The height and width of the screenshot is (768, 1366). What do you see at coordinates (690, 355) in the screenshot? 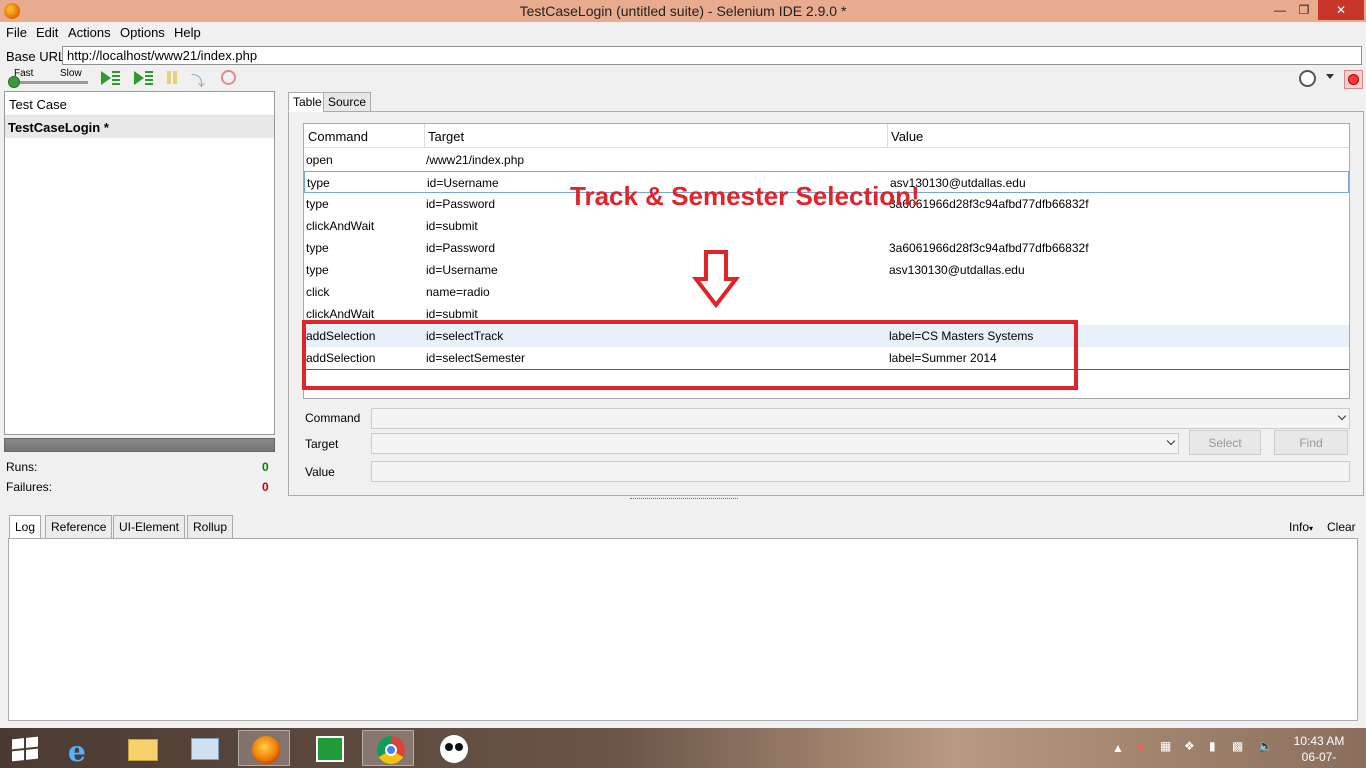
I see `annotation-highlight-box` at bounding box center [690, 355].